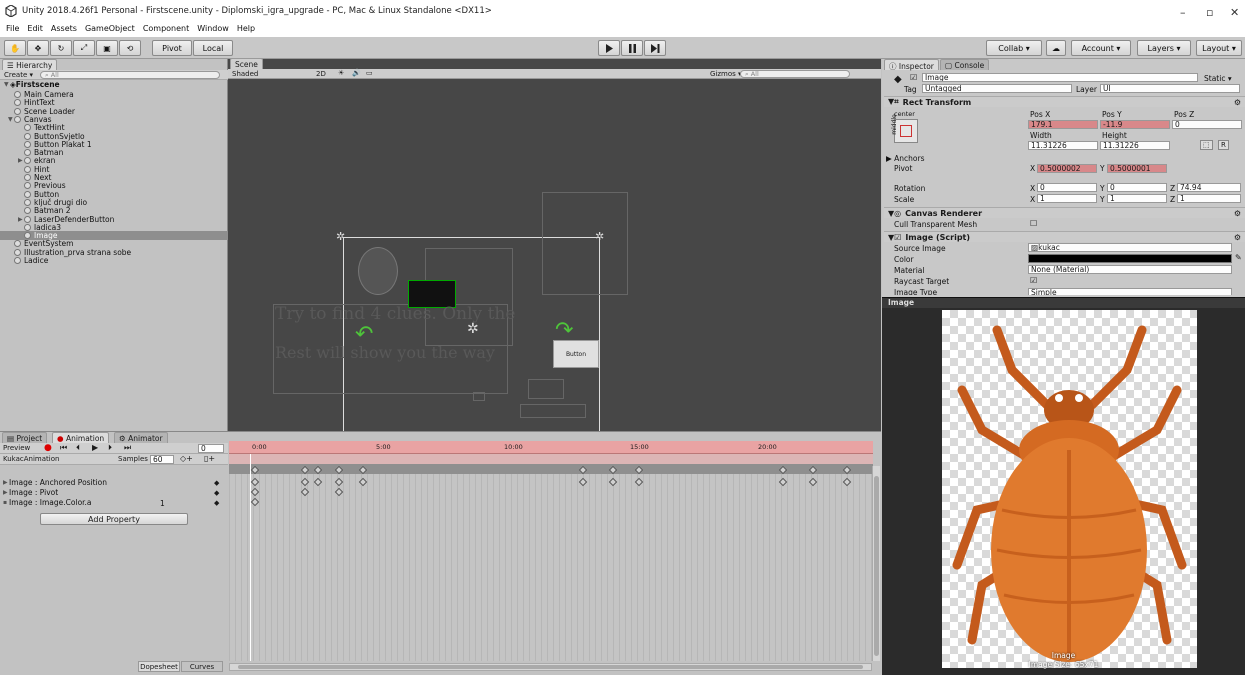 This screenshot has width=1245, height=675. What do you see at coordinates (81, 437) in the screenshot?
I see `tab-animation: ● Animation` at bounding box center [81, 437].